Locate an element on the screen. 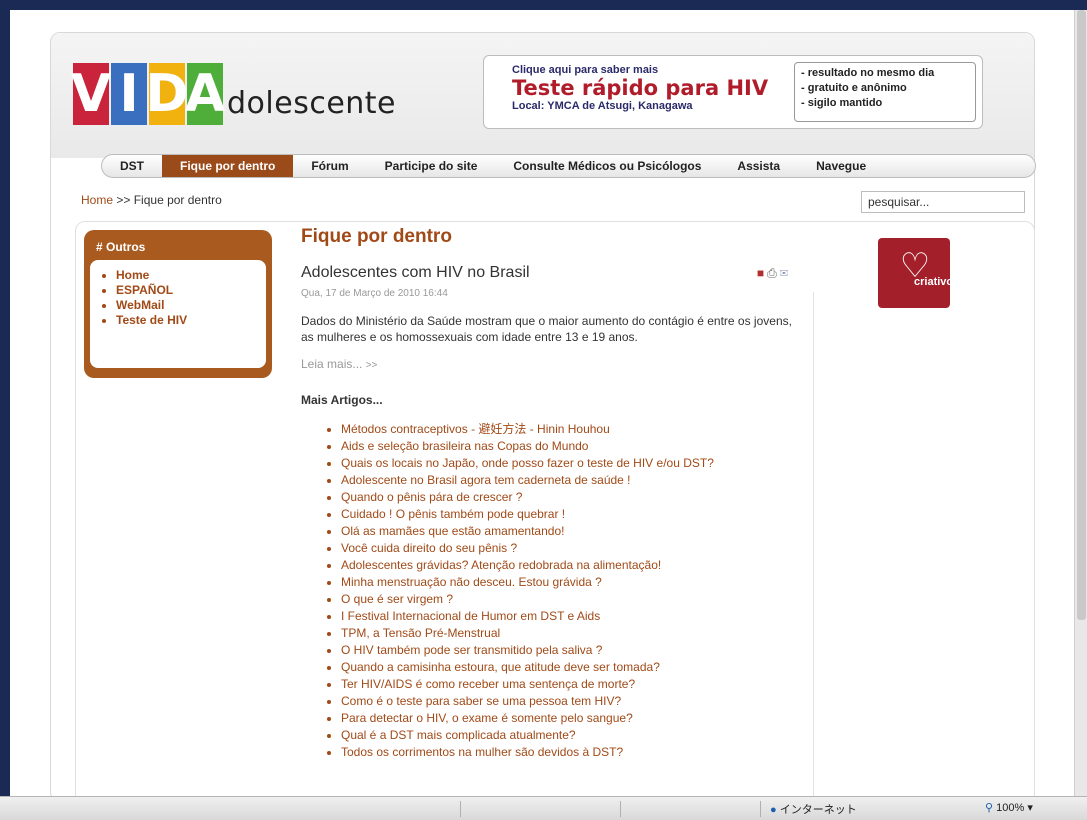  side-logo-text: criativos is located at coordinates (937, 282).